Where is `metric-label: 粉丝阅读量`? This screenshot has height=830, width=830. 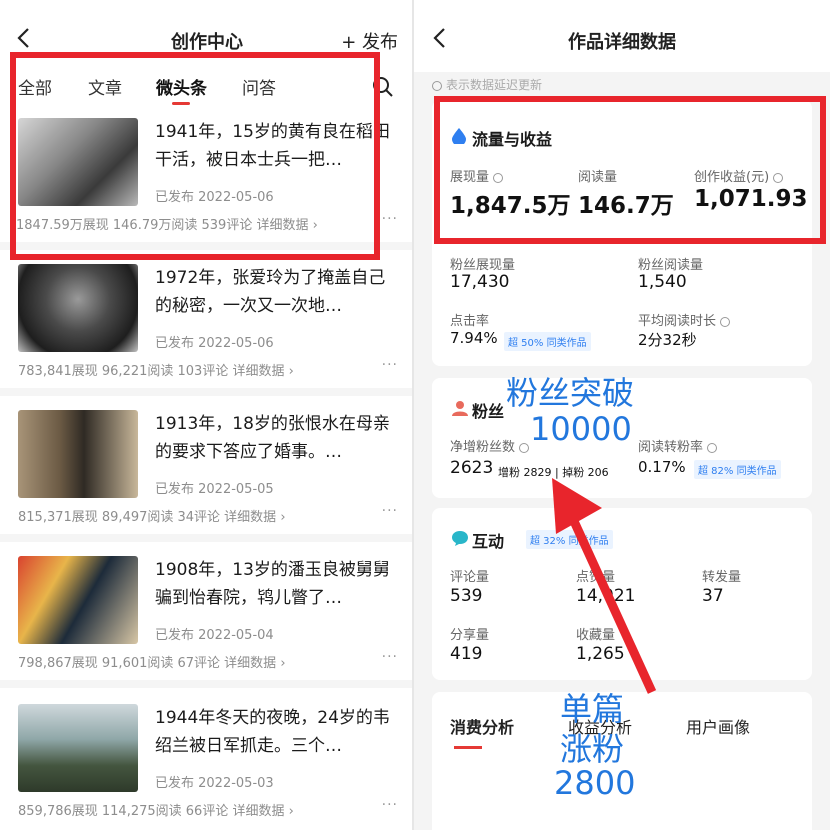
metric-label: 粉丝阅读量 is located at coordinates (671, 265).